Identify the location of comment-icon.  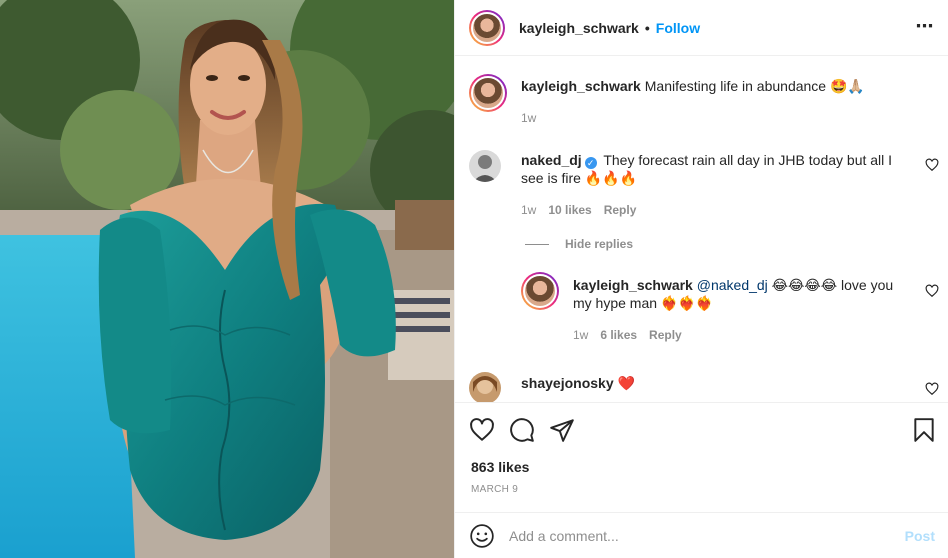
(522, 430).